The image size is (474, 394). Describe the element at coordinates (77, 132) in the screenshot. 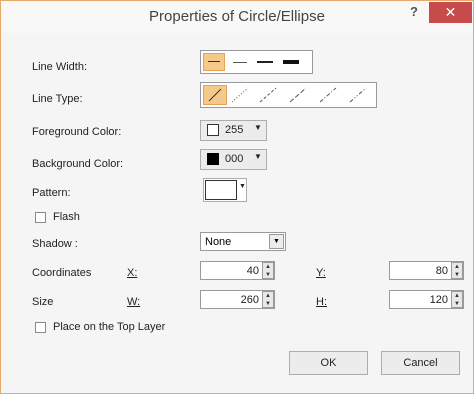

I see `foreground-color-label: Foreground Color:` at that location.